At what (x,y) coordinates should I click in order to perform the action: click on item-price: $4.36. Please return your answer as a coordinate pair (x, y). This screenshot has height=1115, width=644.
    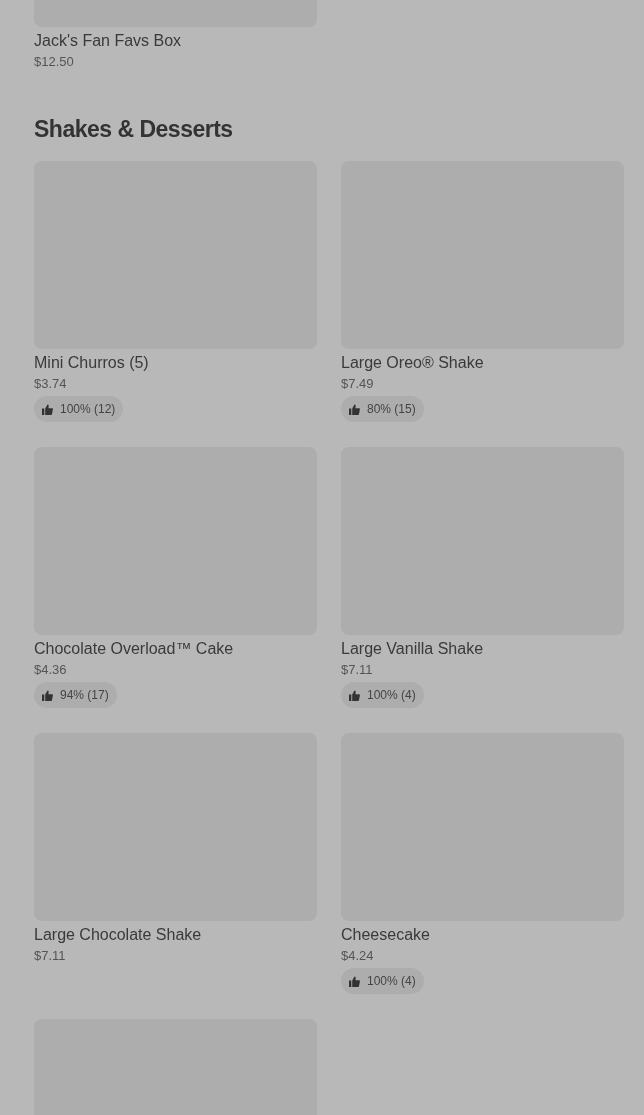
    Looking at the image, I should click on (51, 669).